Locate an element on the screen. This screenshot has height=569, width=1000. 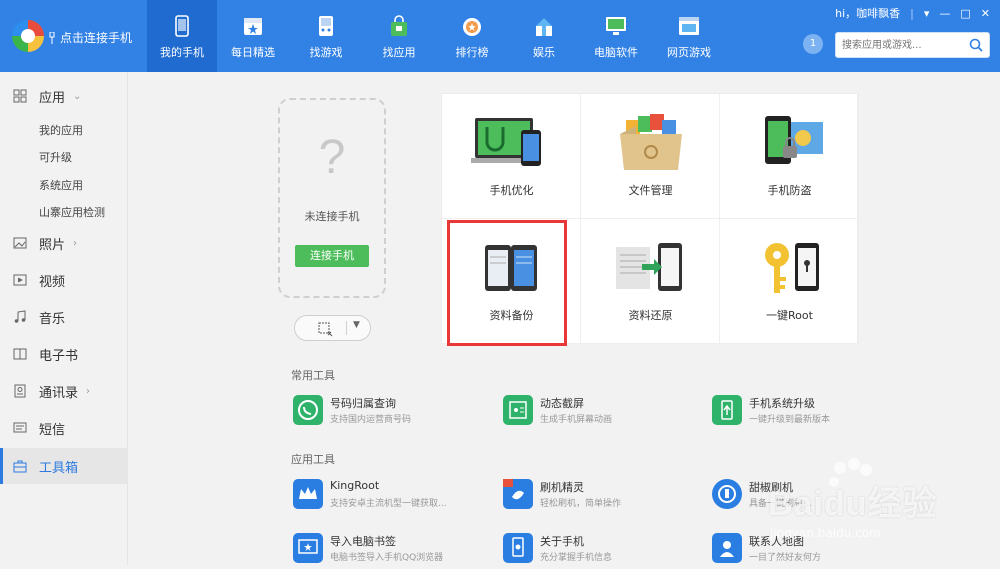
nav-rankings: 排行榜 is located at coordinates (472, 36).